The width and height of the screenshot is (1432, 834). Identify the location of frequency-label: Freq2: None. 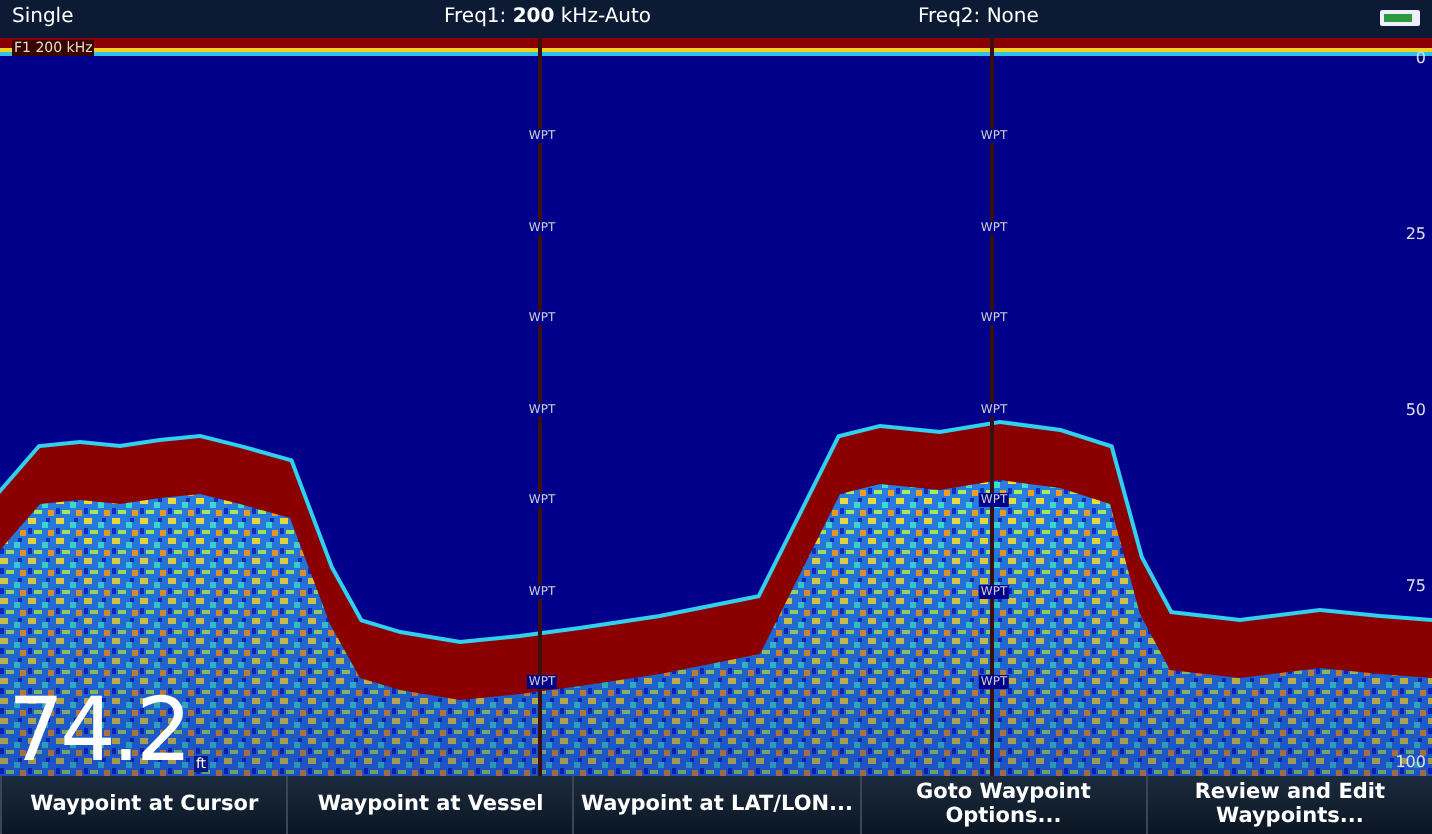
(978, 17).